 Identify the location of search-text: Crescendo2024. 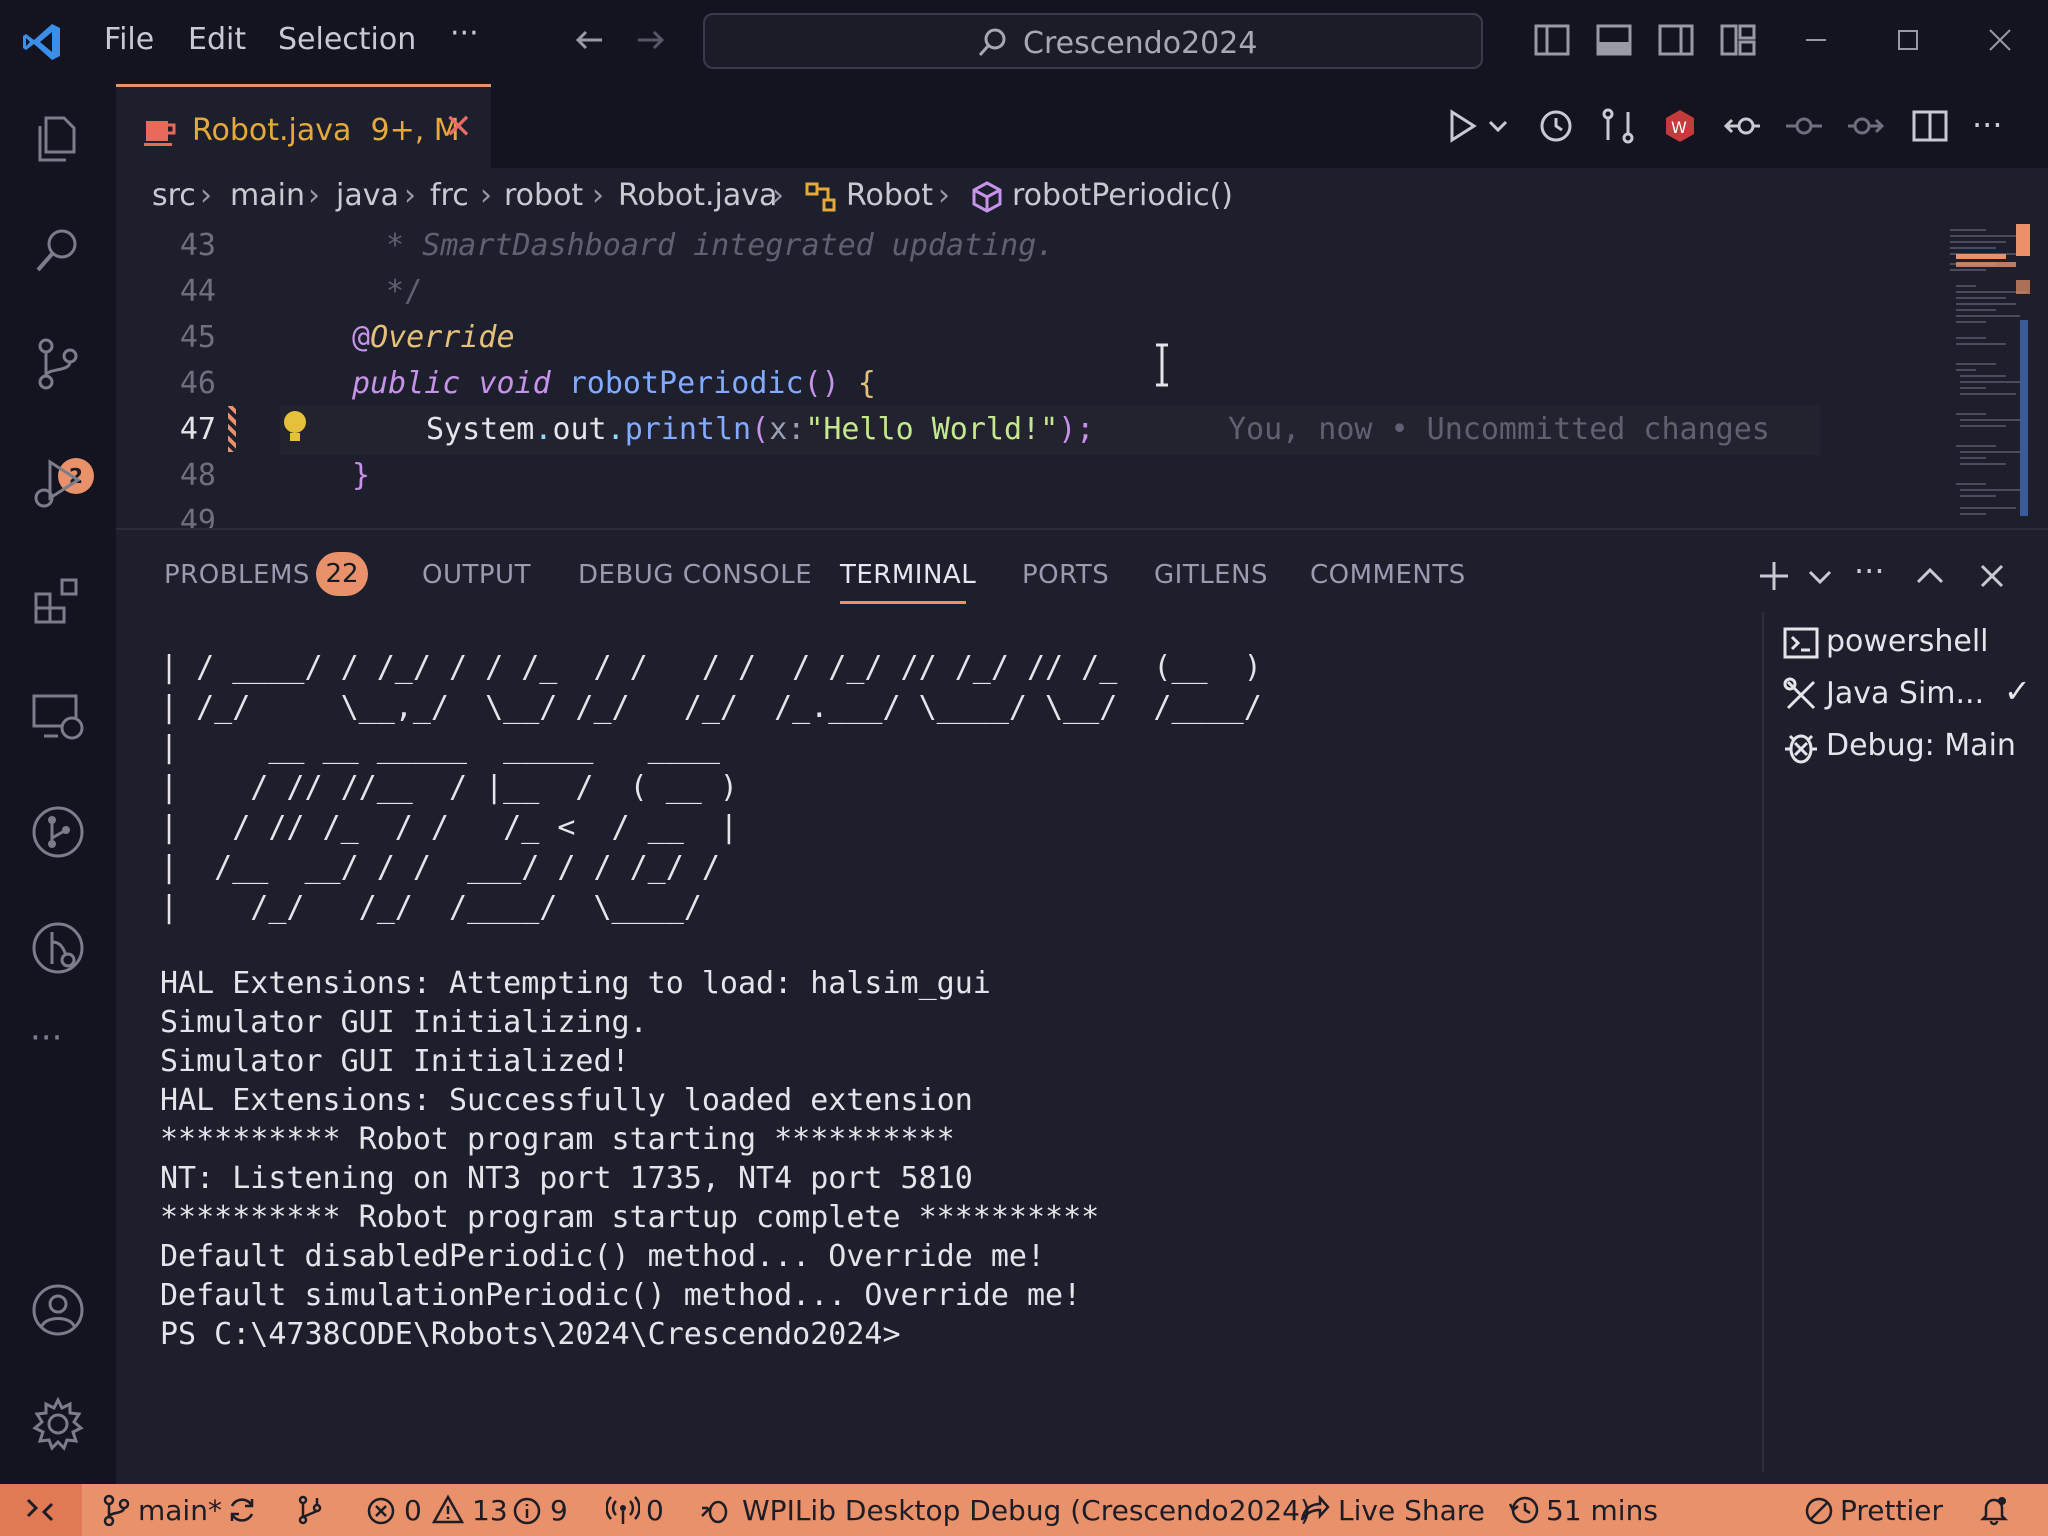
(1140, 43).